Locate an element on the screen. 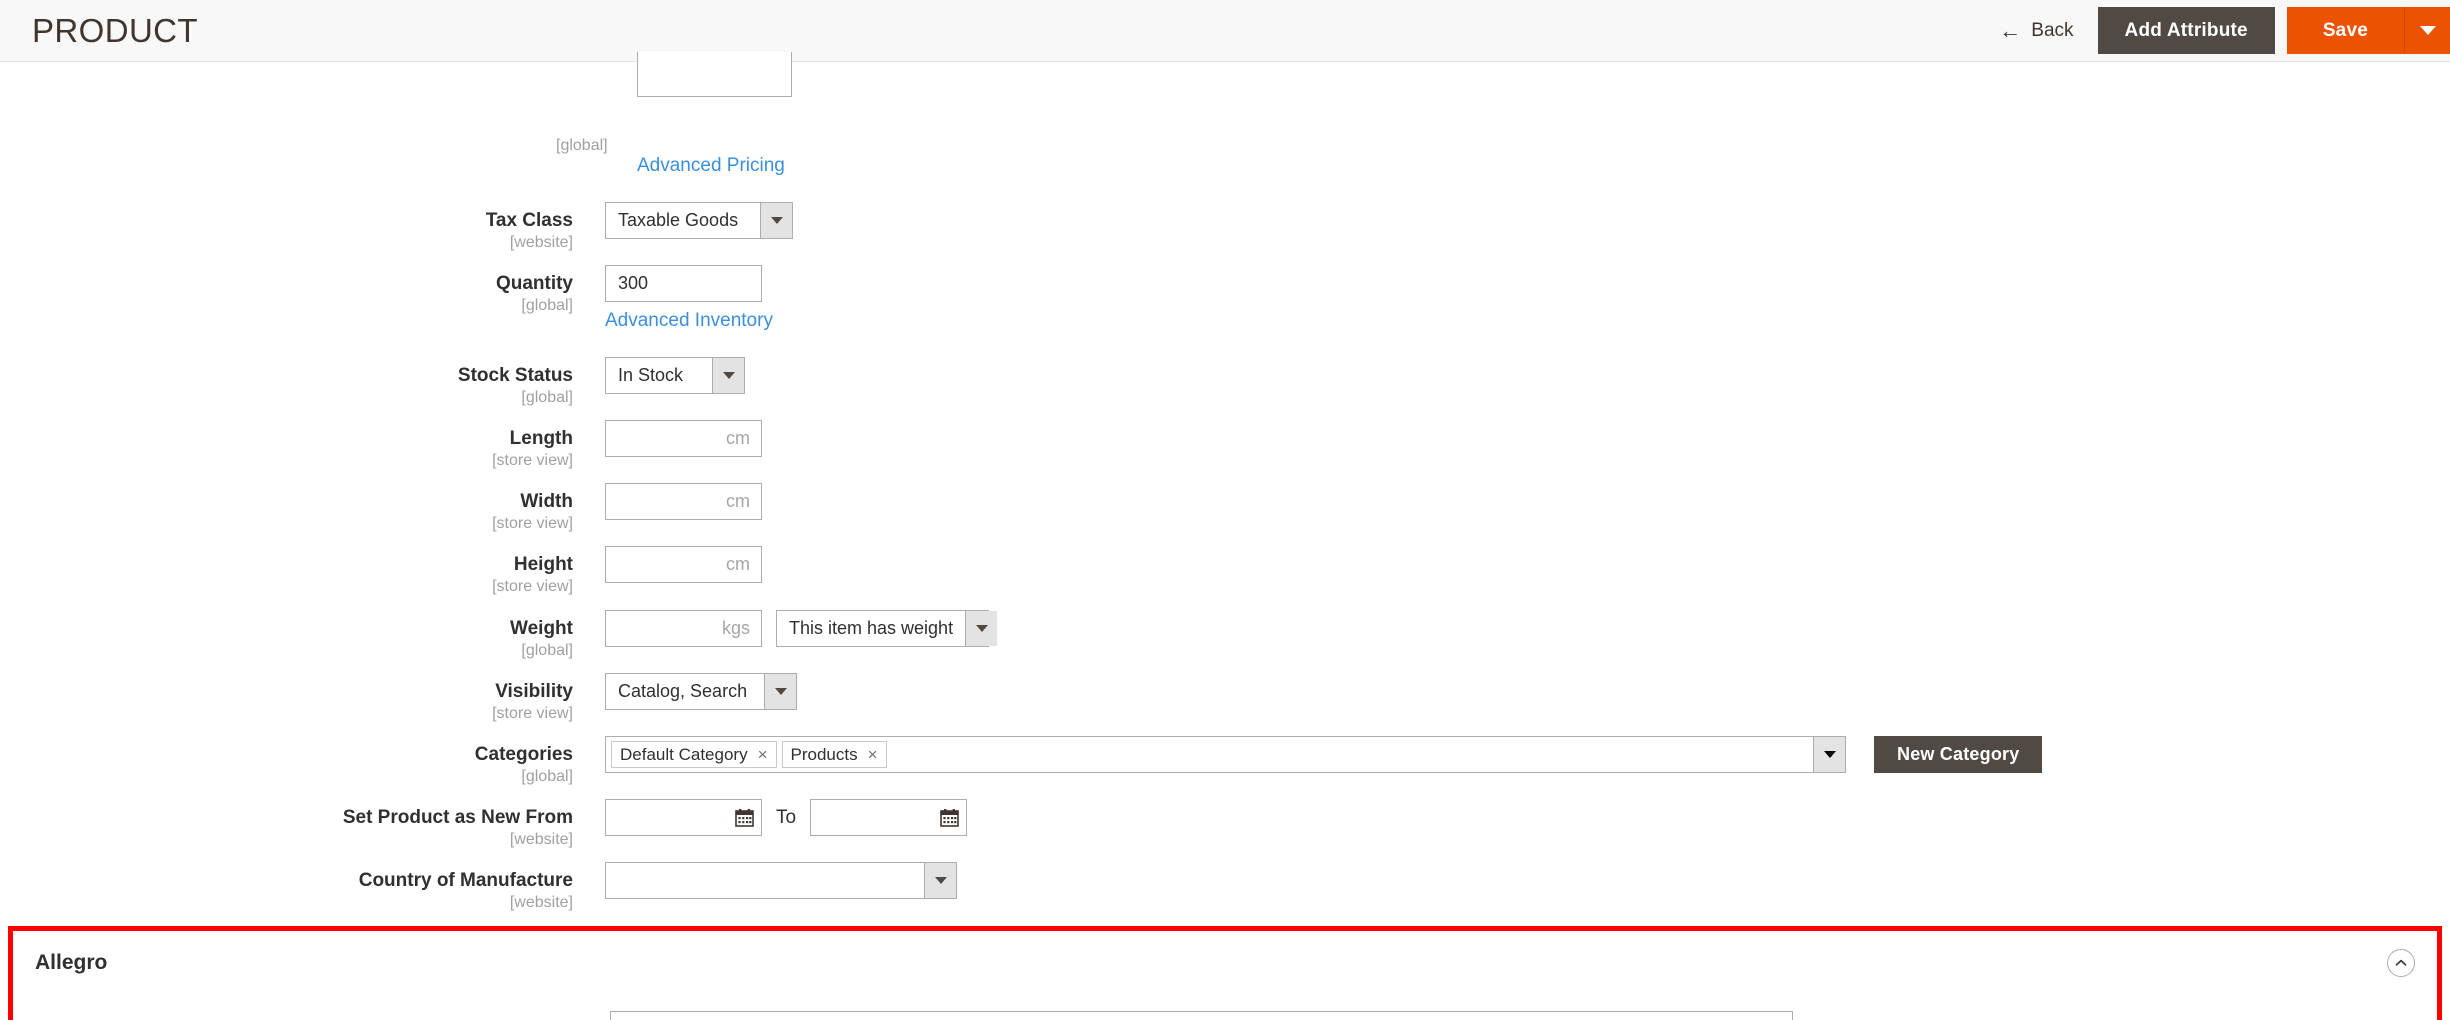 Image resolution: width=2450 pixels, height=1020 pixels. field-row-weight: Weight [global] kgs This item has weight is located at coordinates (499, 636).